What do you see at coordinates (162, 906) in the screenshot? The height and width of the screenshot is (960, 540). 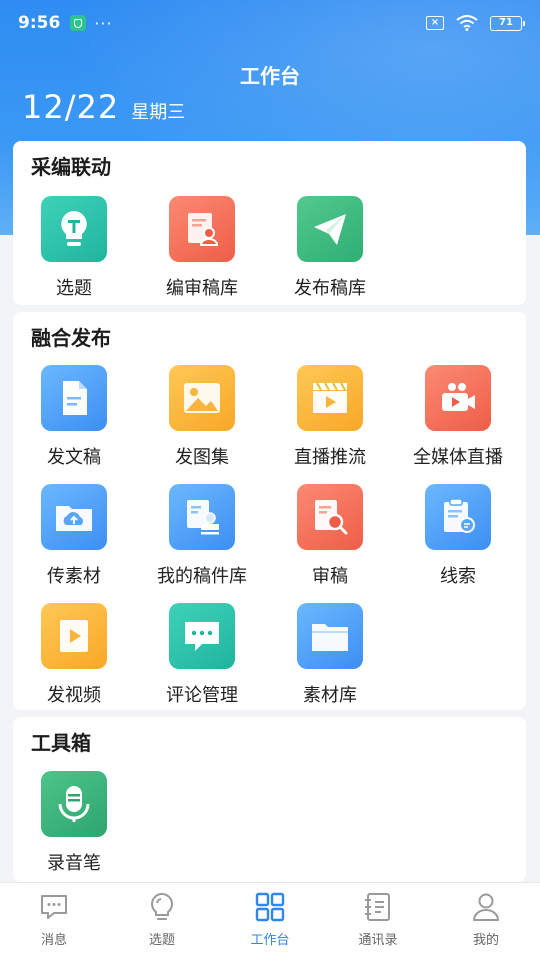 I see `bulb-outline-icon` at bounding box center [162, 906].